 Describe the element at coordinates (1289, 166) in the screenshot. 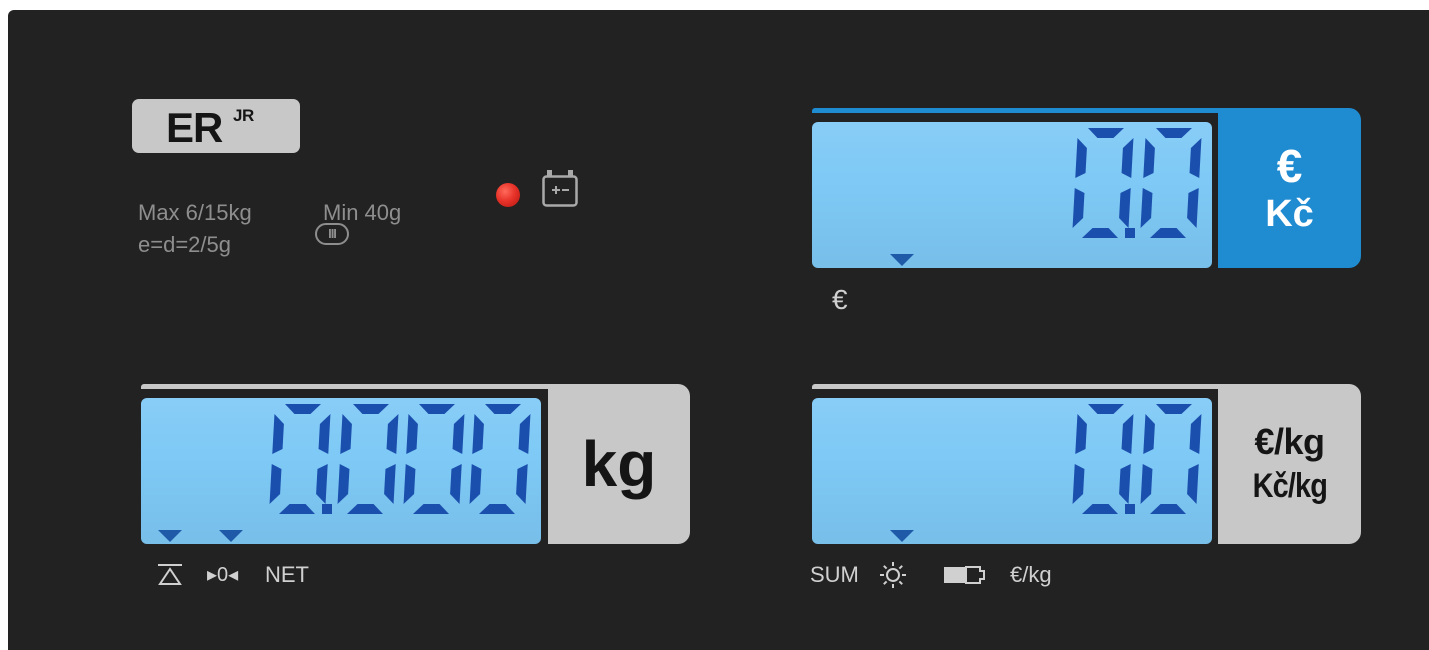

I see `price-unit-euro: €` at that location.